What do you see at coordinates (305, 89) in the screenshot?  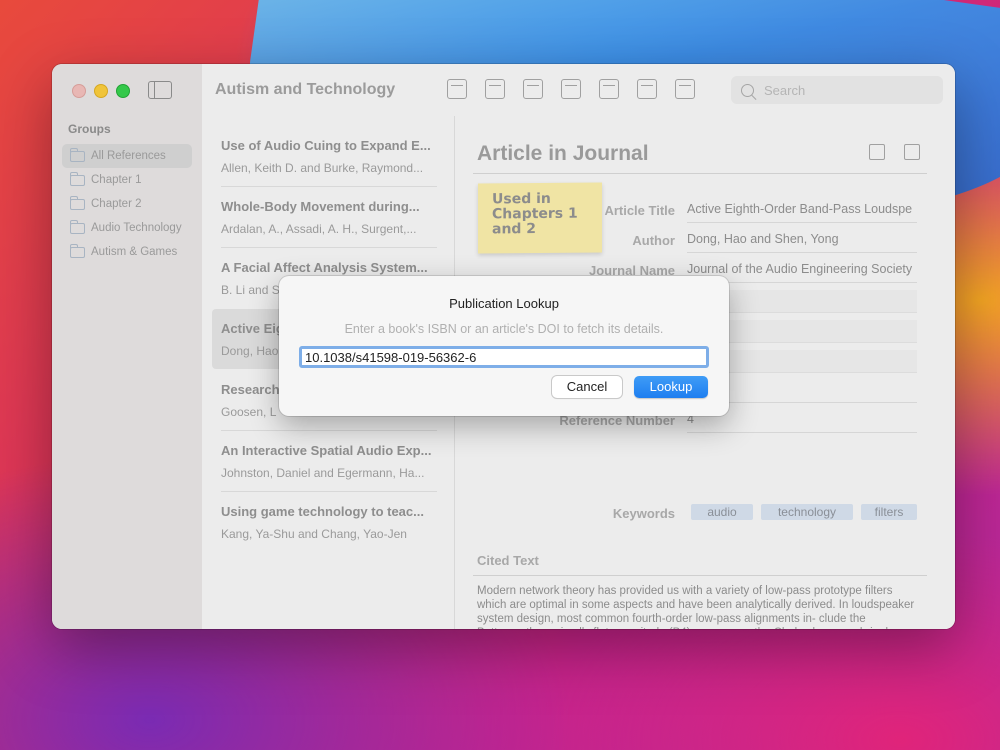 I see `window-title: Autism and Technology` at bounding box center [305, 89].